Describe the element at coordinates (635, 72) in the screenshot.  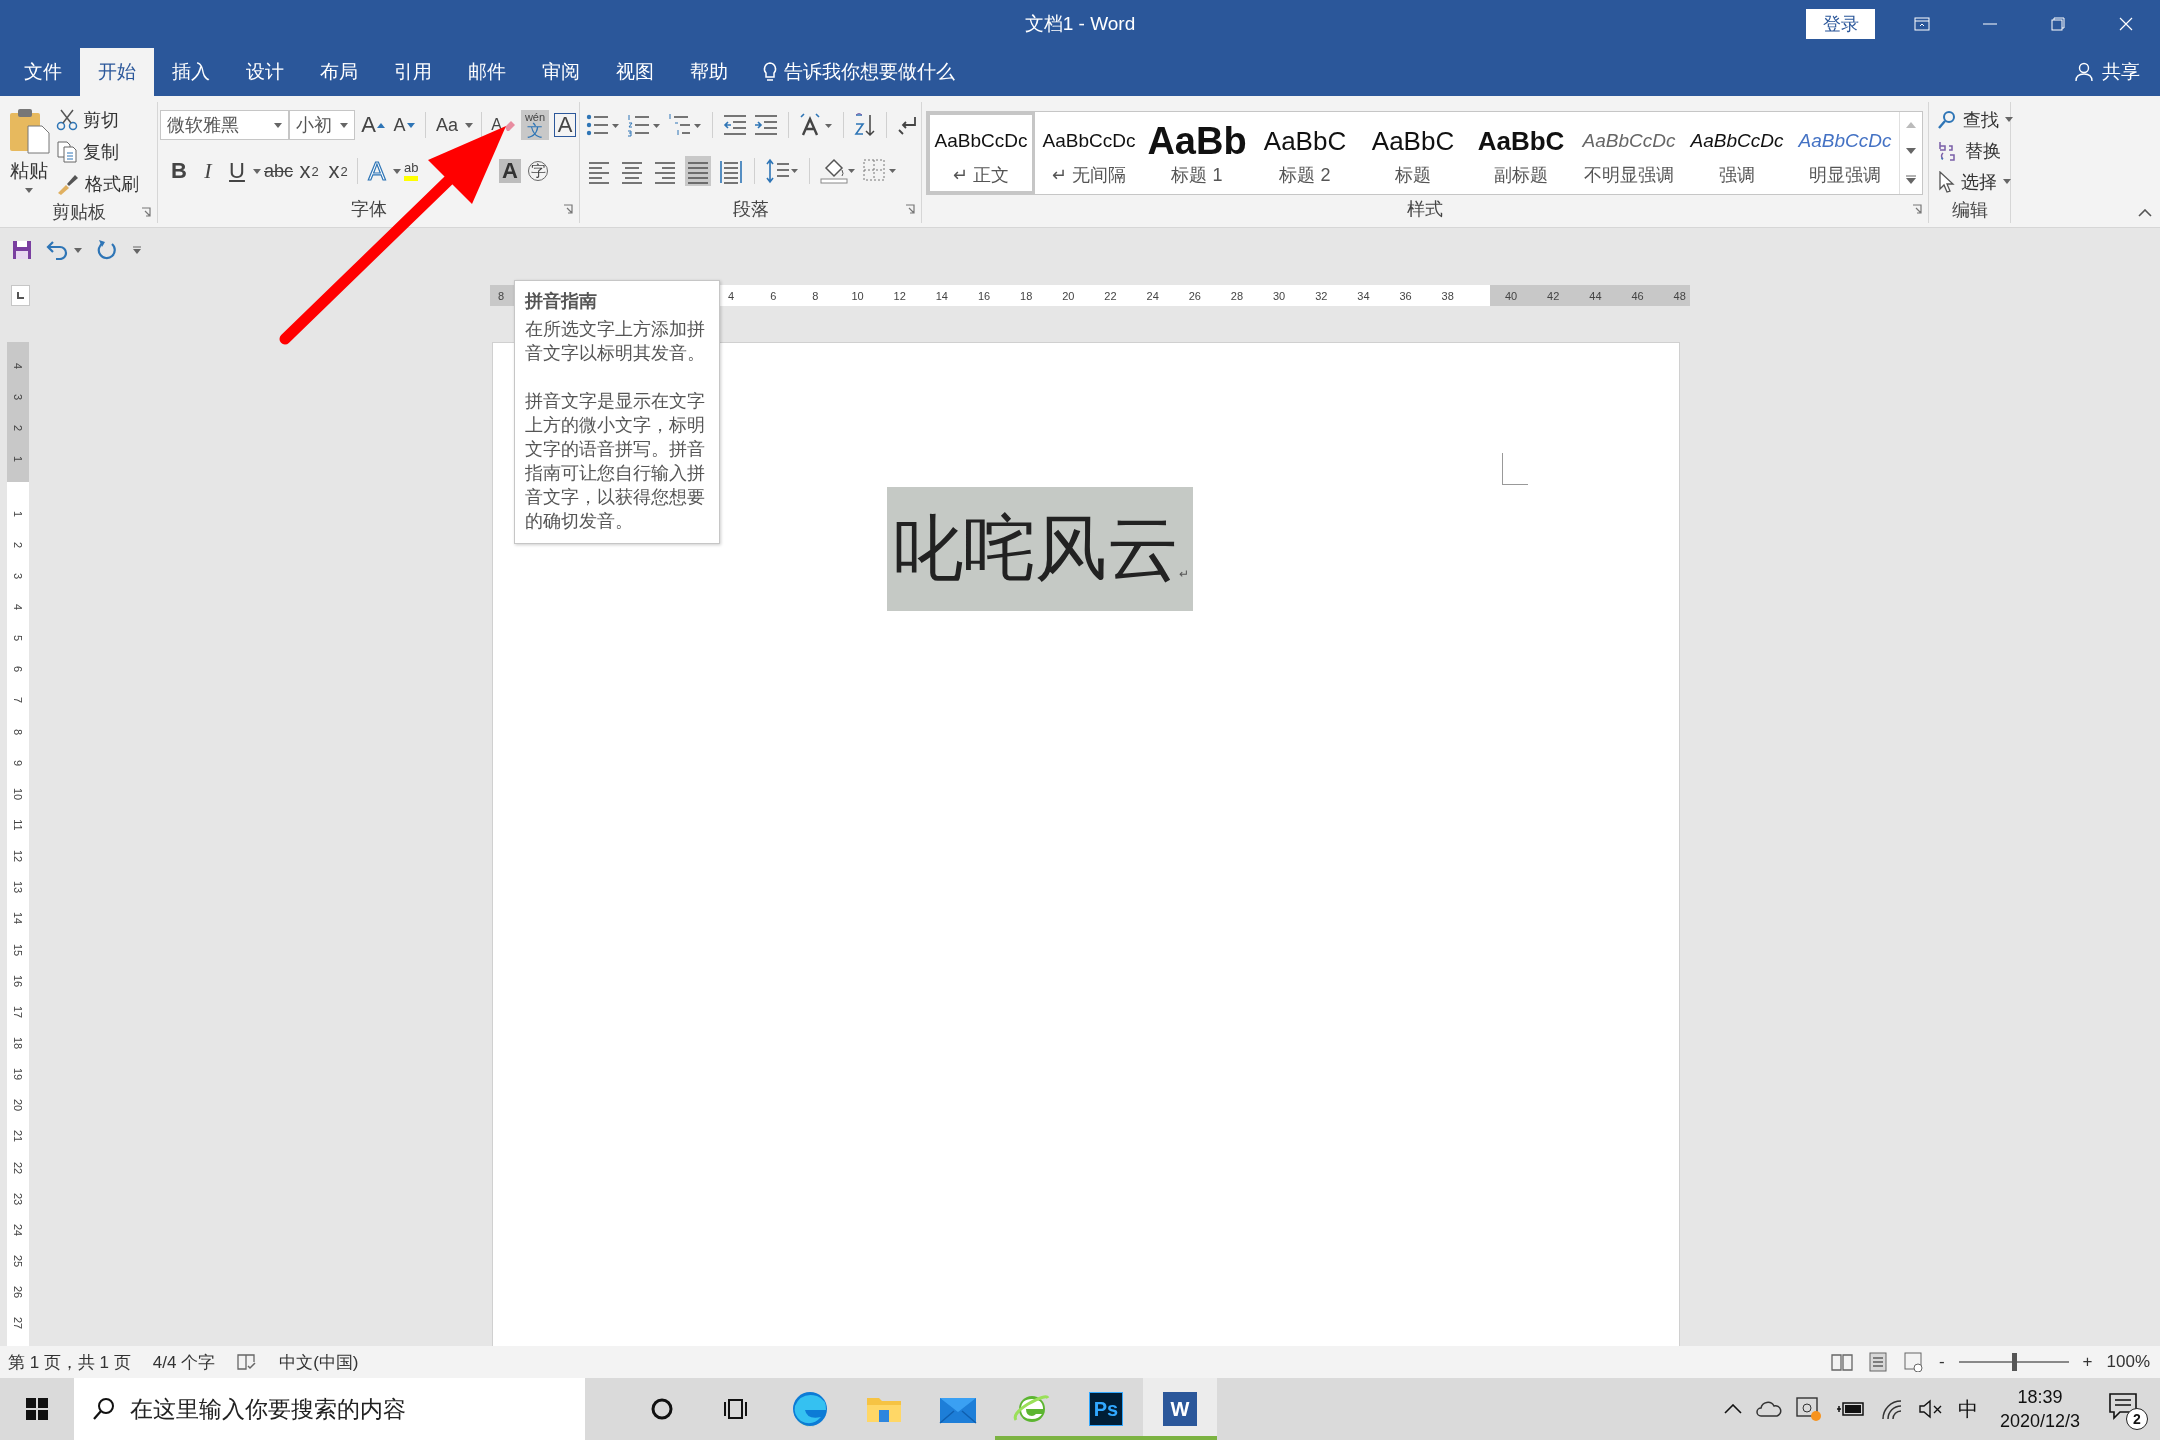
I see `ribbon-tab: 视图` at that location.